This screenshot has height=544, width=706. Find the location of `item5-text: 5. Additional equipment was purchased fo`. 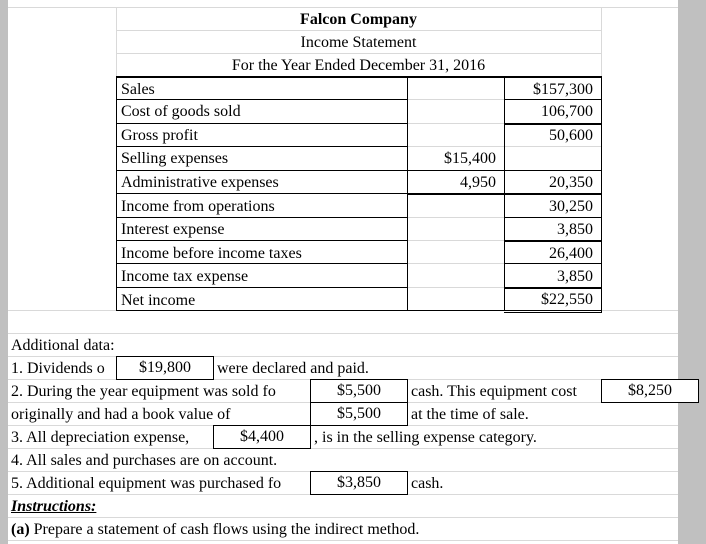

item5-text: 5. Additional equipment was purchased fo is located at coordinates (146, 483).